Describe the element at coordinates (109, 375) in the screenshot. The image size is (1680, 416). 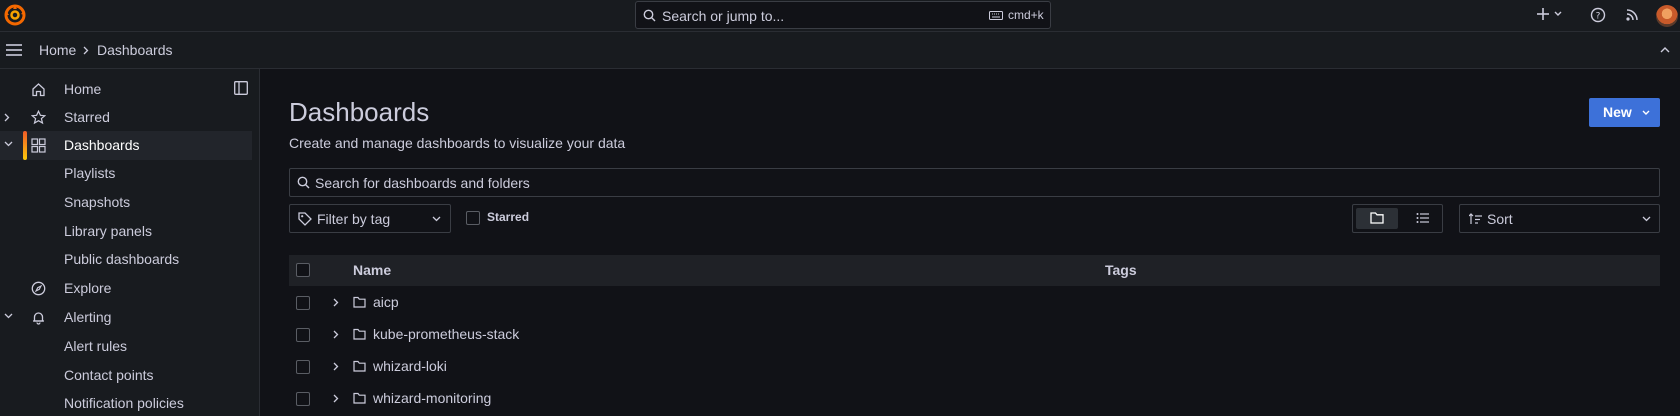
I see `sidebar-item-label: Contact points` at that location.